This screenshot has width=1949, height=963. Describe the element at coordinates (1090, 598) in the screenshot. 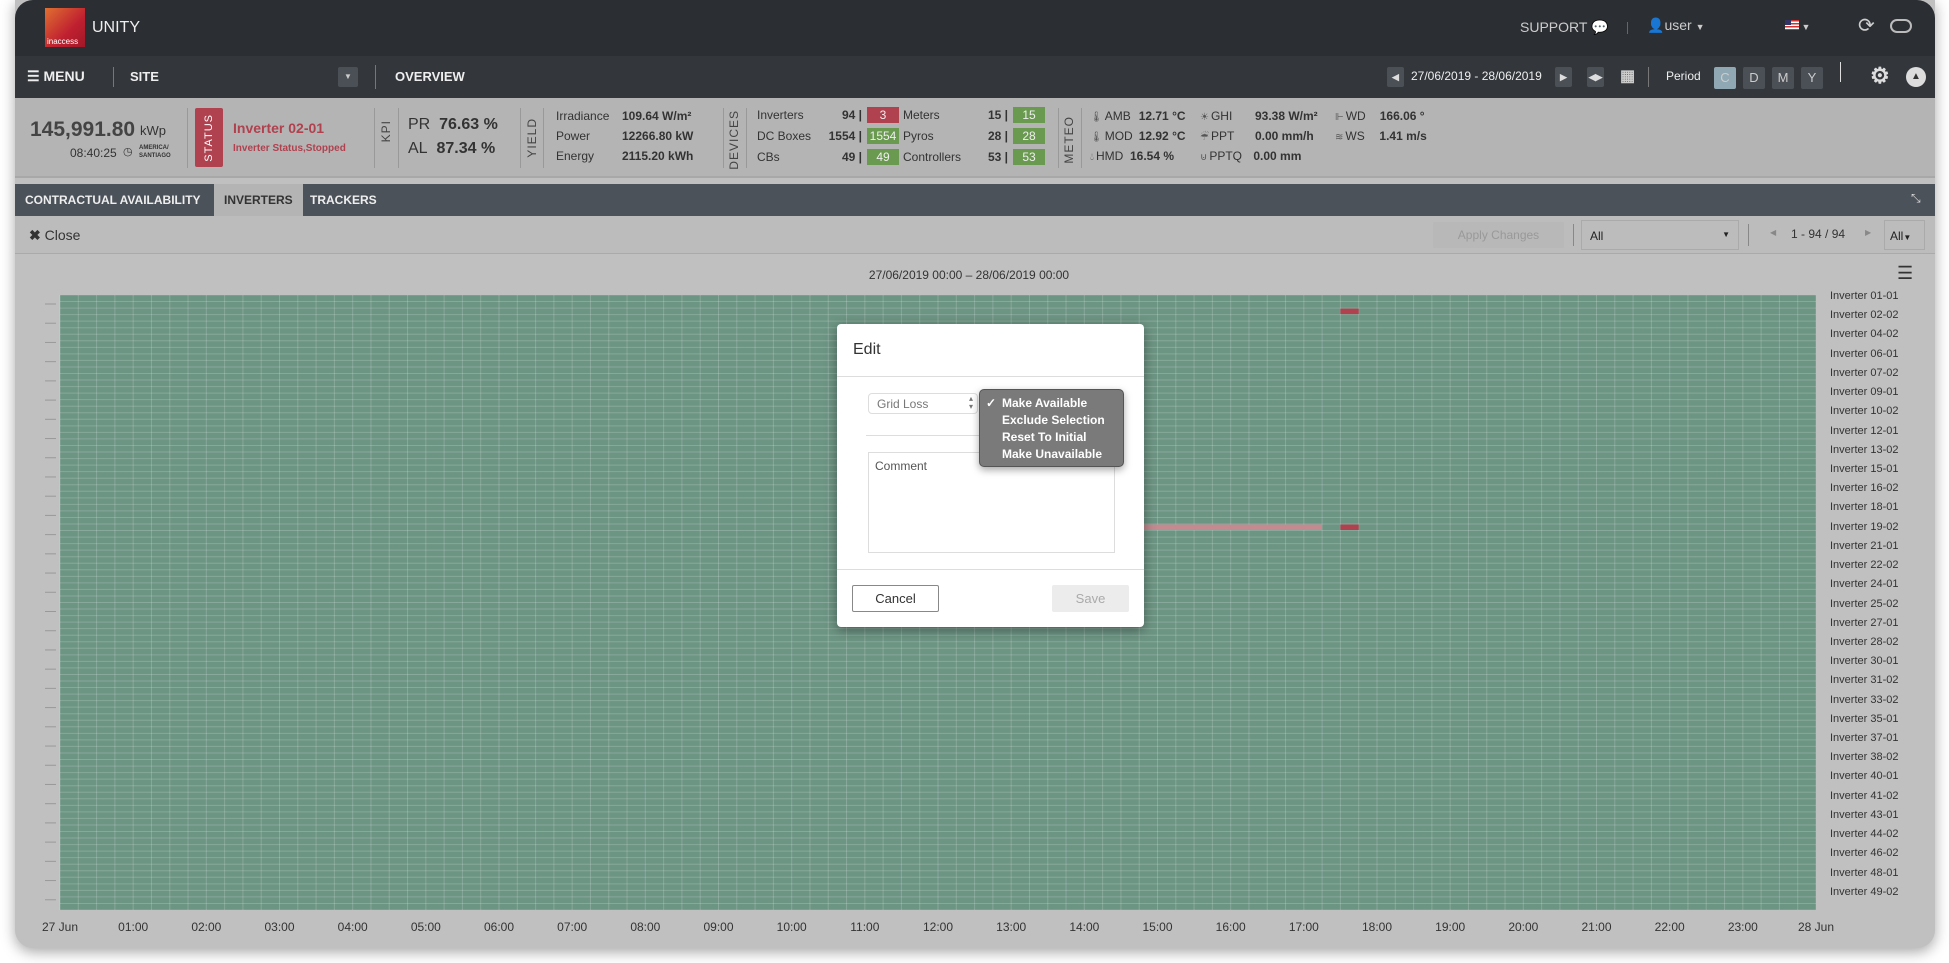

I see `save-button: Save` at that location.